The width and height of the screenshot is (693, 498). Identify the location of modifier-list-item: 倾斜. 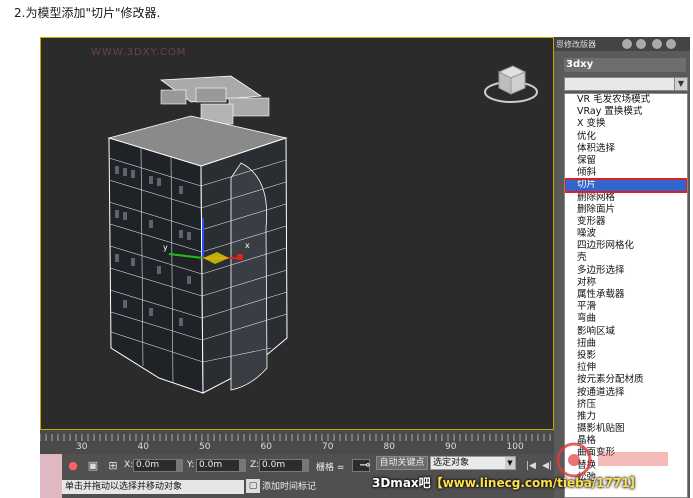
(626, 173).